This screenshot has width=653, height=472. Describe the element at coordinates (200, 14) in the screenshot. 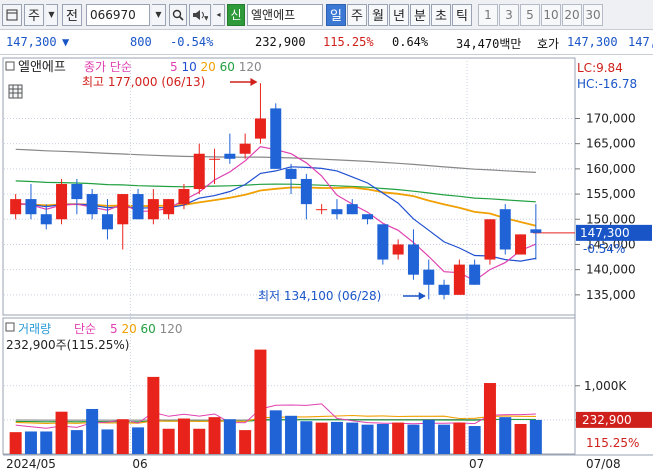

I see `sound-icon: ▼` at that location.